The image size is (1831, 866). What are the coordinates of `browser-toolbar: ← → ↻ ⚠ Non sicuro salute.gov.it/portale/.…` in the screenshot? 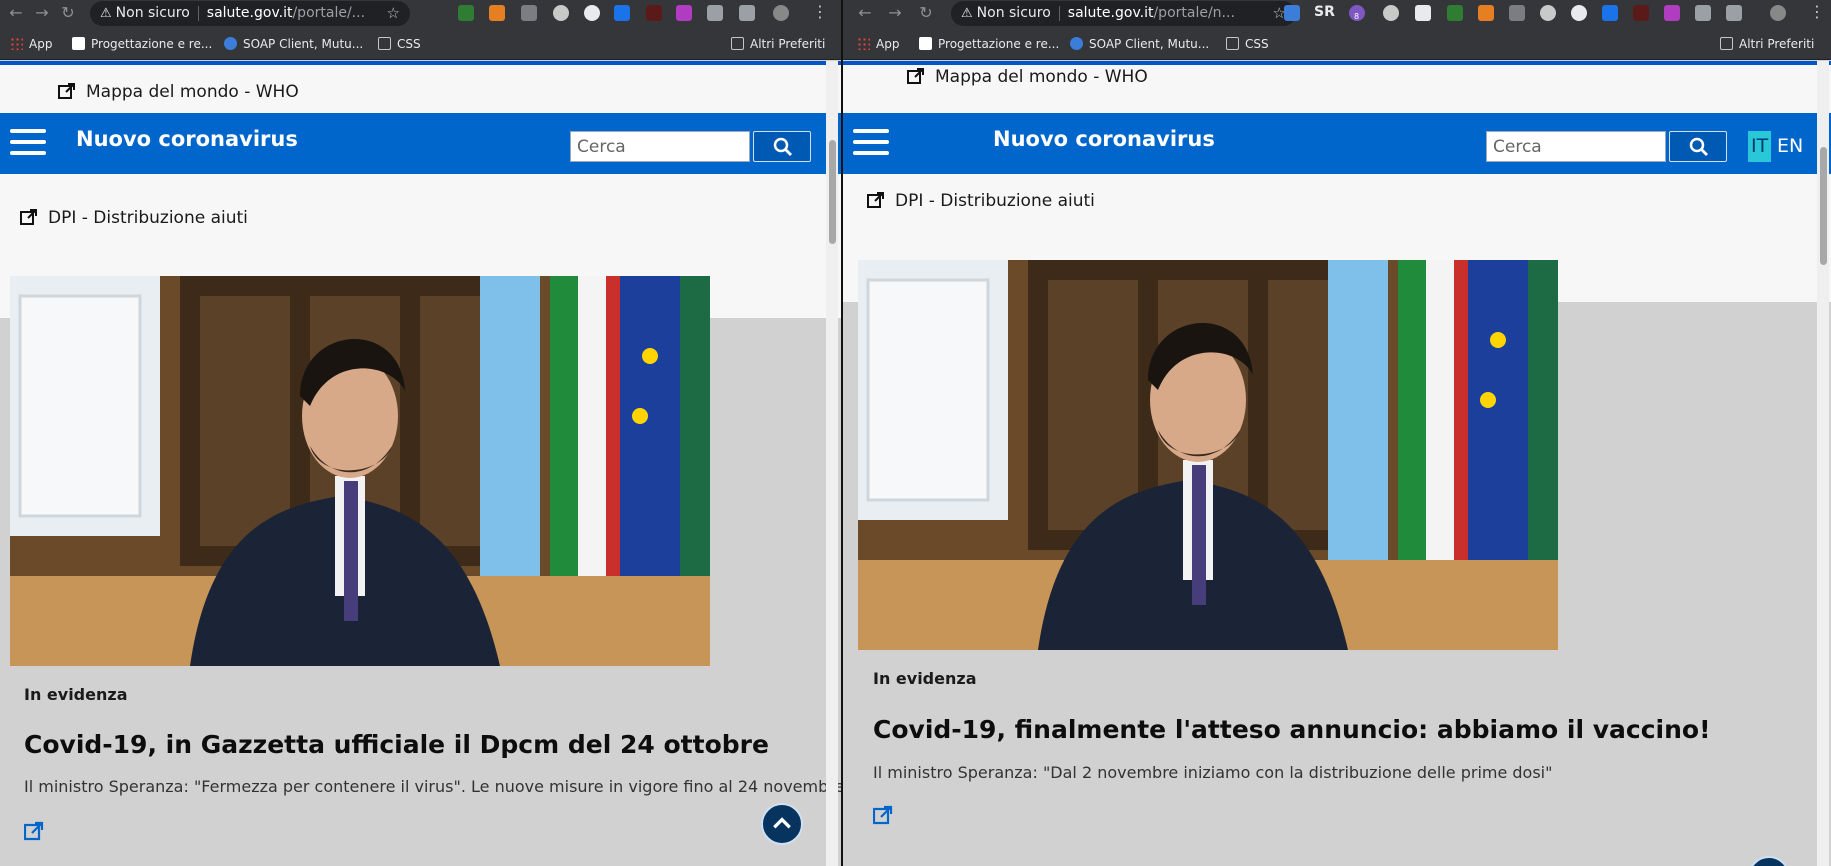 It's located at (420, 13).